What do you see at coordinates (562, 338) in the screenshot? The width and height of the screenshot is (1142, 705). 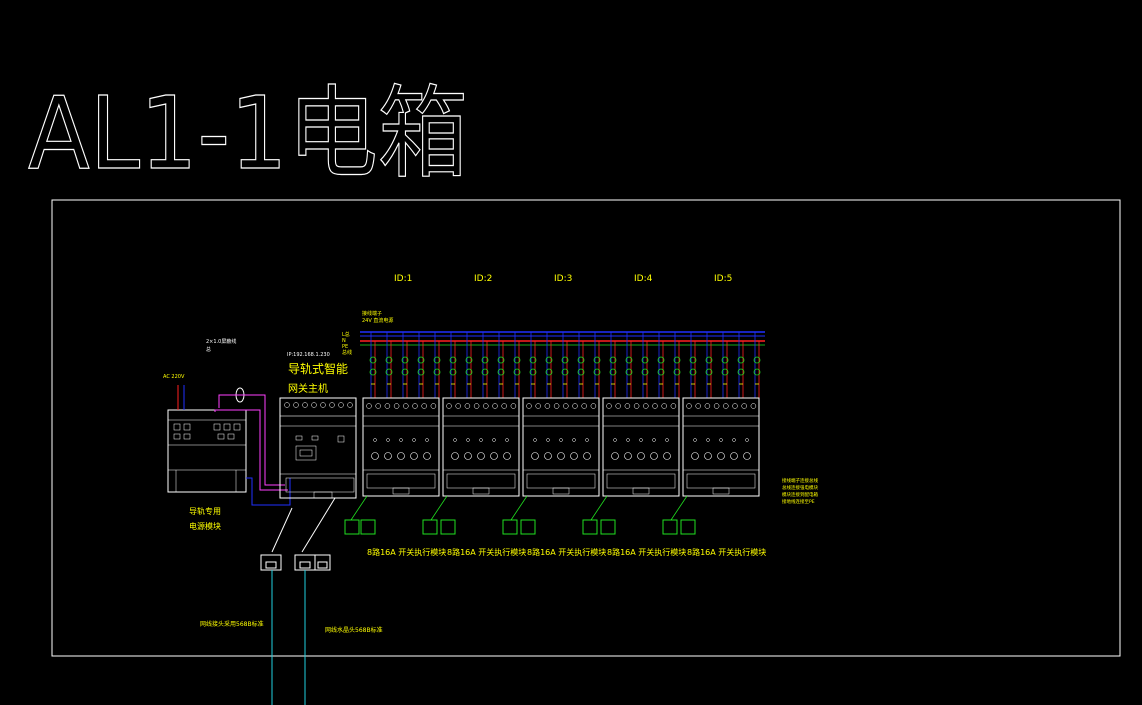 I see `top-bus` at bounding box center [562, 338].